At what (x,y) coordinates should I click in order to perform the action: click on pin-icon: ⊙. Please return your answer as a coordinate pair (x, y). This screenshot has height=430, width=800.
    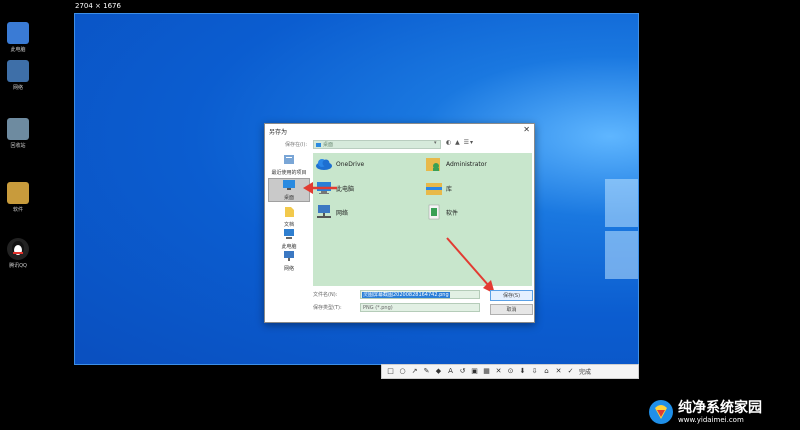
    Looking at the image, I should click on (510, 371).